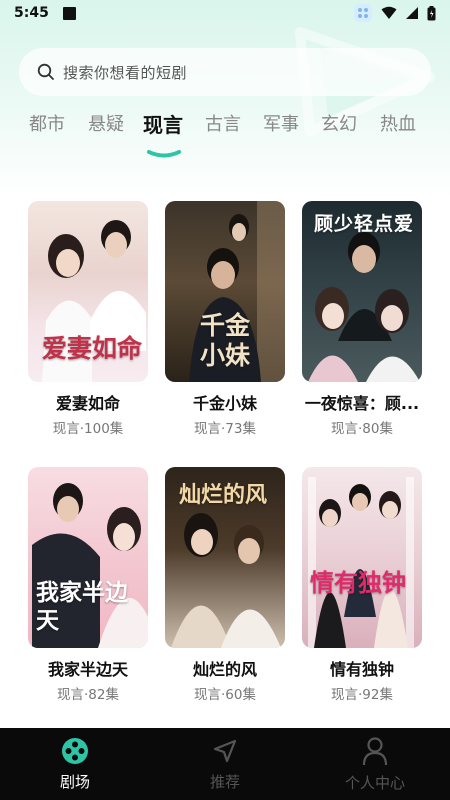 This screenshot has height=800, width=450. What do you see at coordinates (225, 291) in the screenshot?
I see `drama-poster: 千金小妹` at bounding box center [225, 291].